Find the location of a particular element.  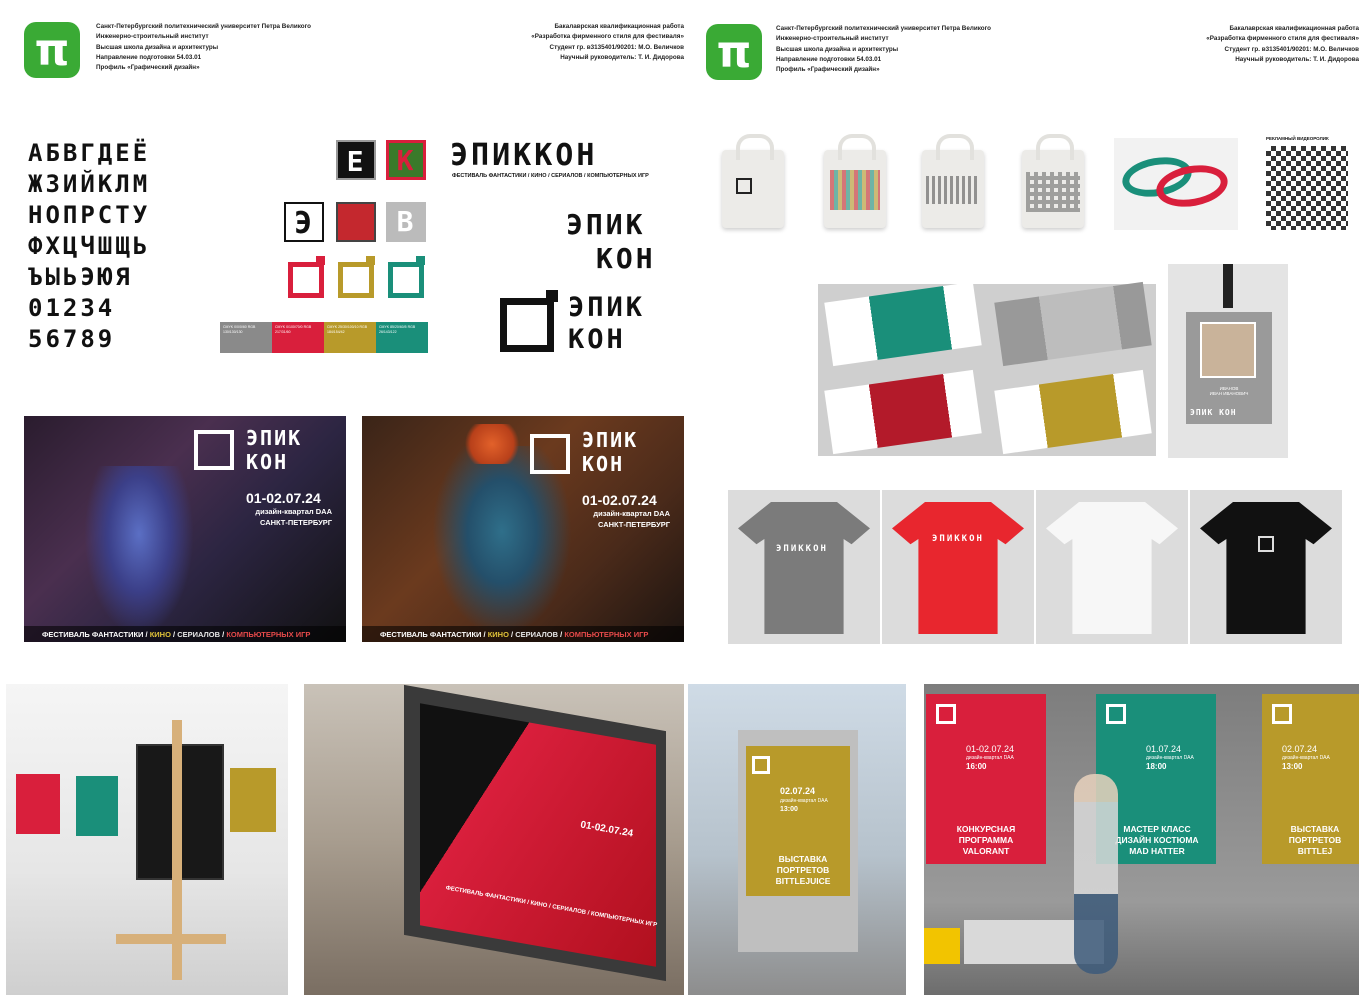

wall-poster-date: 01.07.24 is located at coordinates (1164, 749).